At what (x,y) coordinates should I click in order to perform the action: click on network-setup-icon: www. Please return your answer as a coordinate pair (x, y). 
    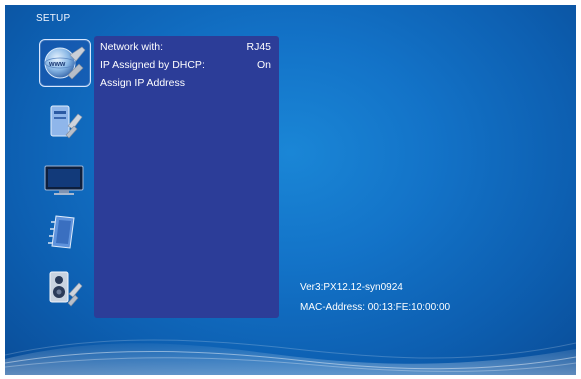
    Looking at the image, I should click on (65, 63).